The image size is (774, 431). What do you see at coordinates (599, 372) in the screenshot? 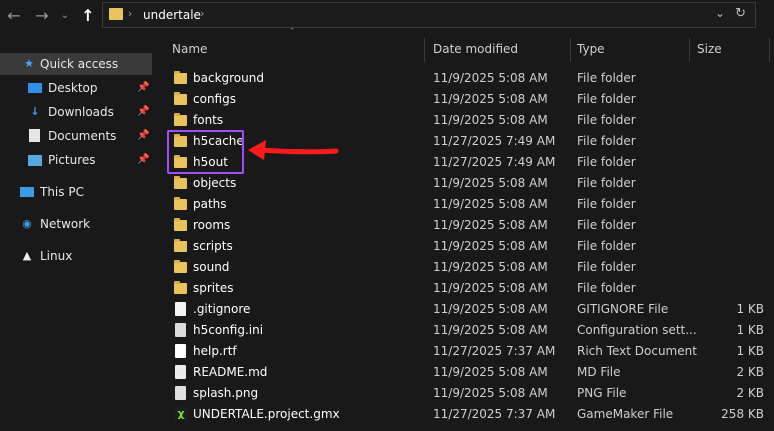
I see `file-type: MD File` at bounding box center [599, 372].